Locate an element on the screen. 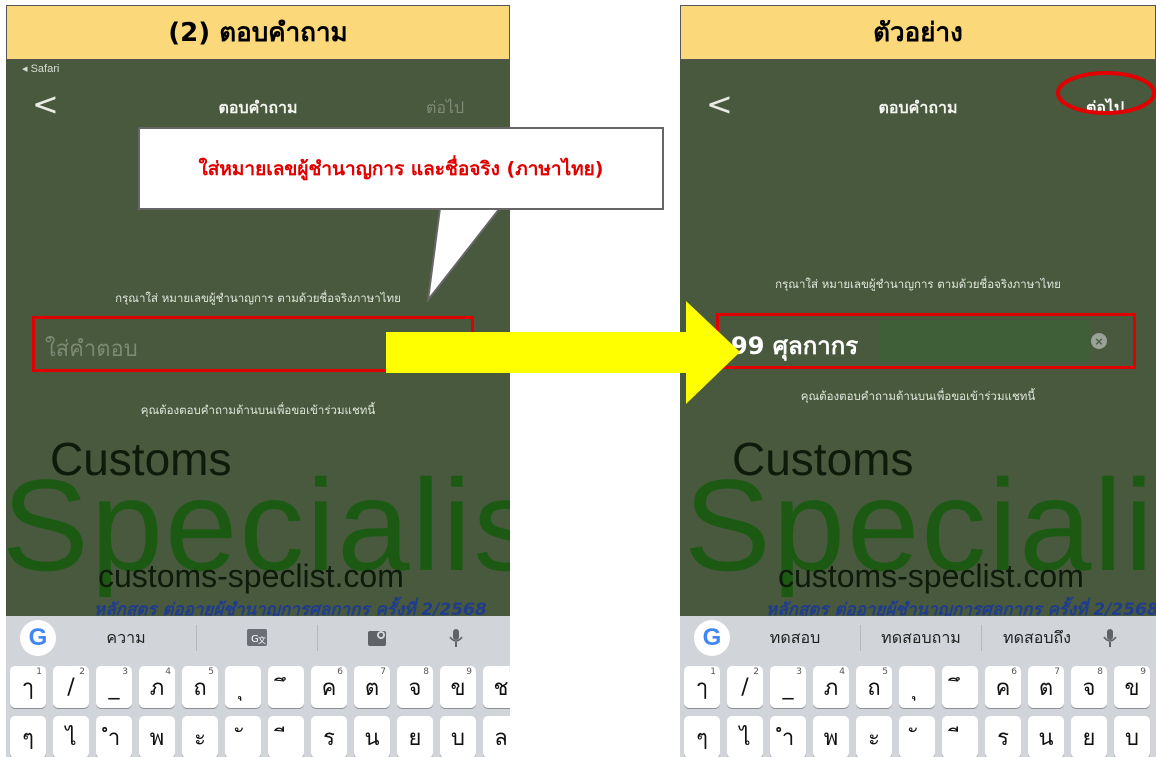 This screenshot has height=757, width=1156. key: ช0 is located at coordinates (496, 687).